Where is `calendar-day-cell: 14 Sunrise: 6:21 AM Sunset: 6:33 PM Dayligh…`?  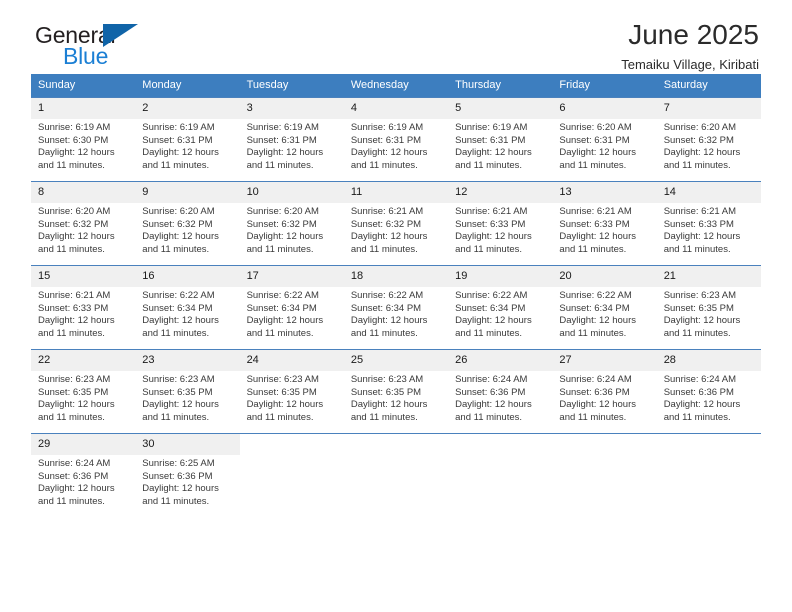 calendar-day-cell: 14 Sunrise: 6:21 AM Sunset: 6:33 PM Dayligh… is located at coordinates (708, 223).